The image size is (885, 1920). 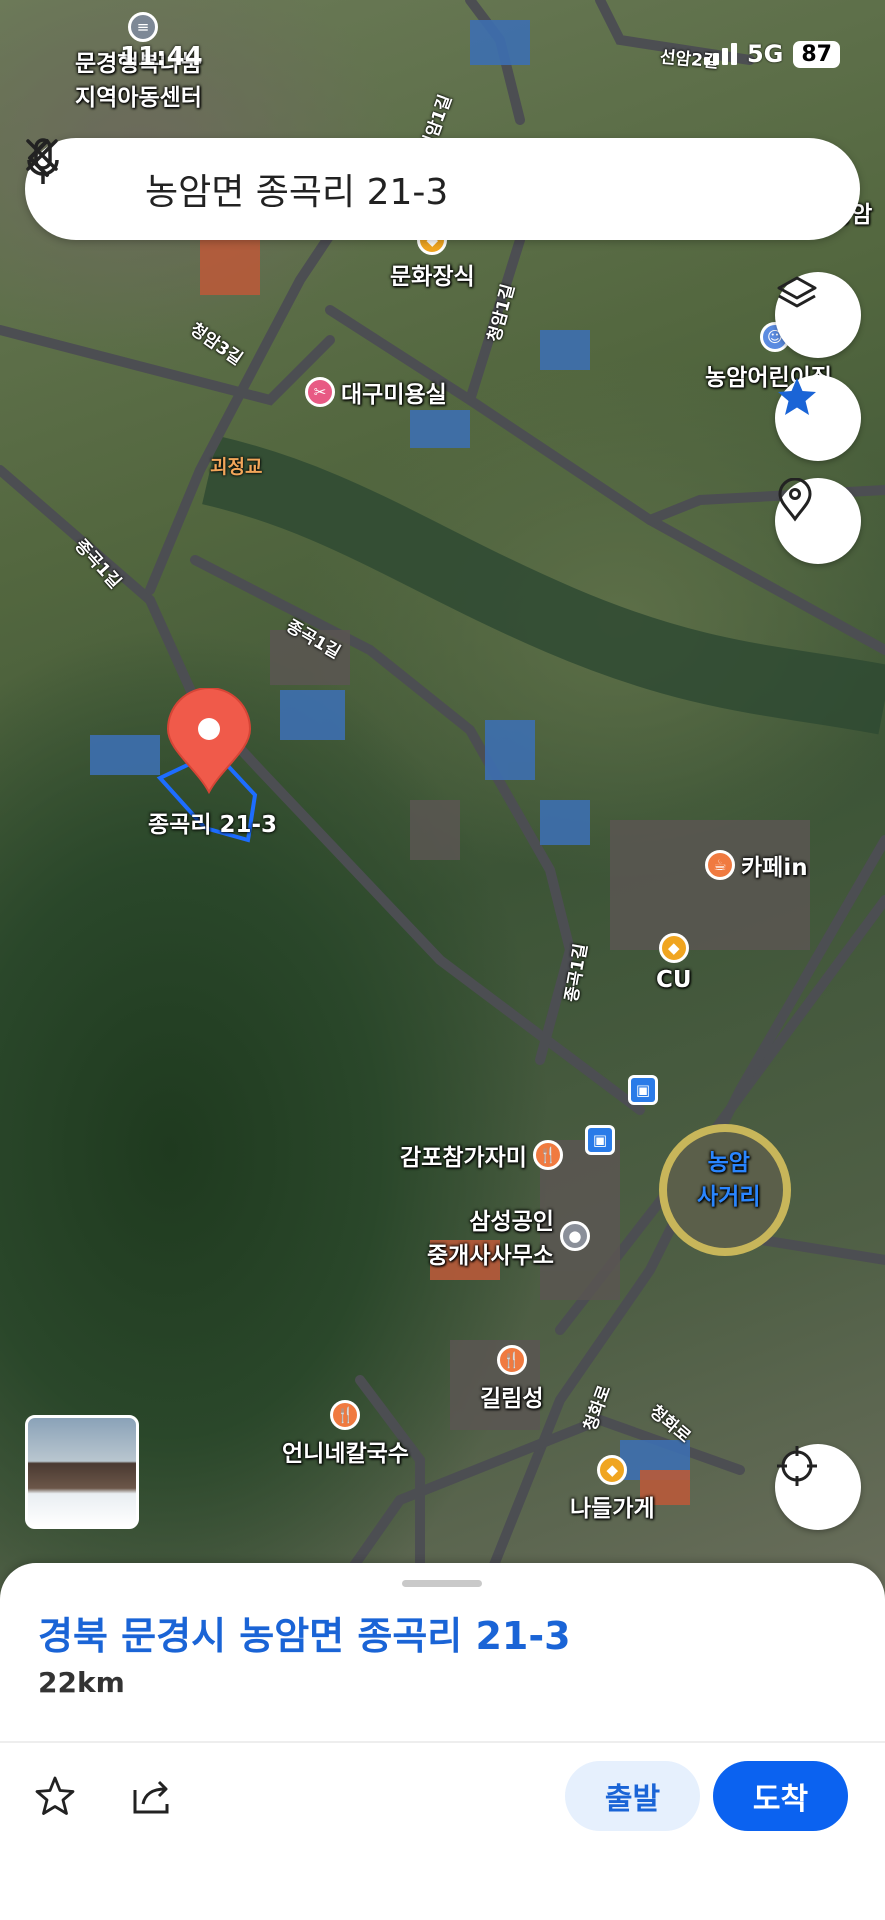 I want to click on poi-bus-stop-2: ▣, so click(x=600, y=1140).